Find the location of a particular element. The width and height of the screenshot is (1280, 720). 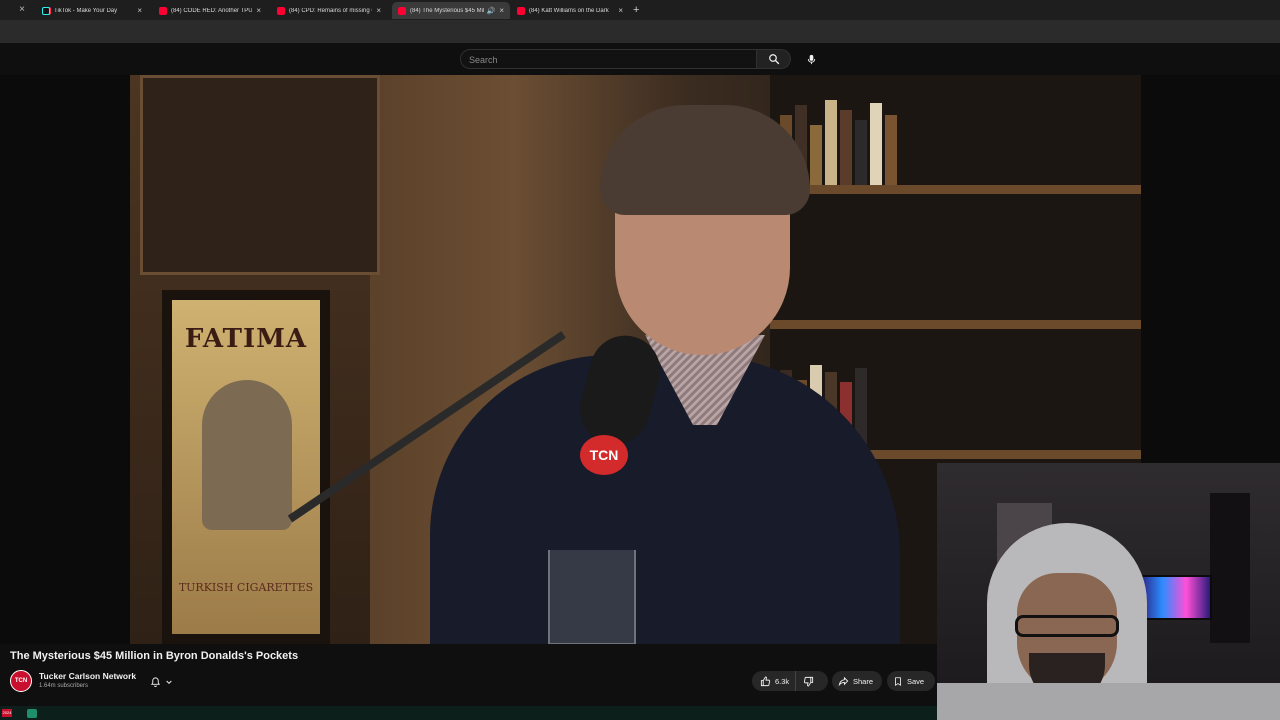

share-label: Share is located at coordinates (863, 681).